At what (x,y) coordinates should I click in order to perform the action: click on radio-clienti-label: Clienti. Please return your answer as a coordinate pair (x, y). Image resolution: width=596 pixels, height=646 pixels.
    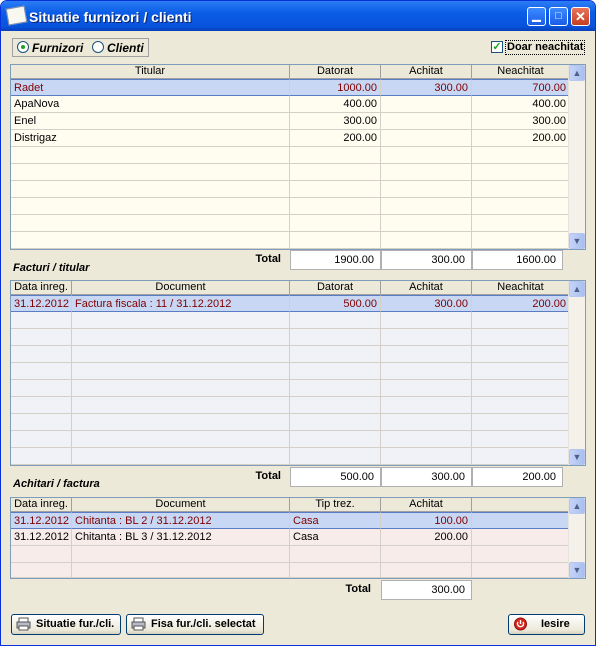
    Looking at the image, I should click on (125, 48).